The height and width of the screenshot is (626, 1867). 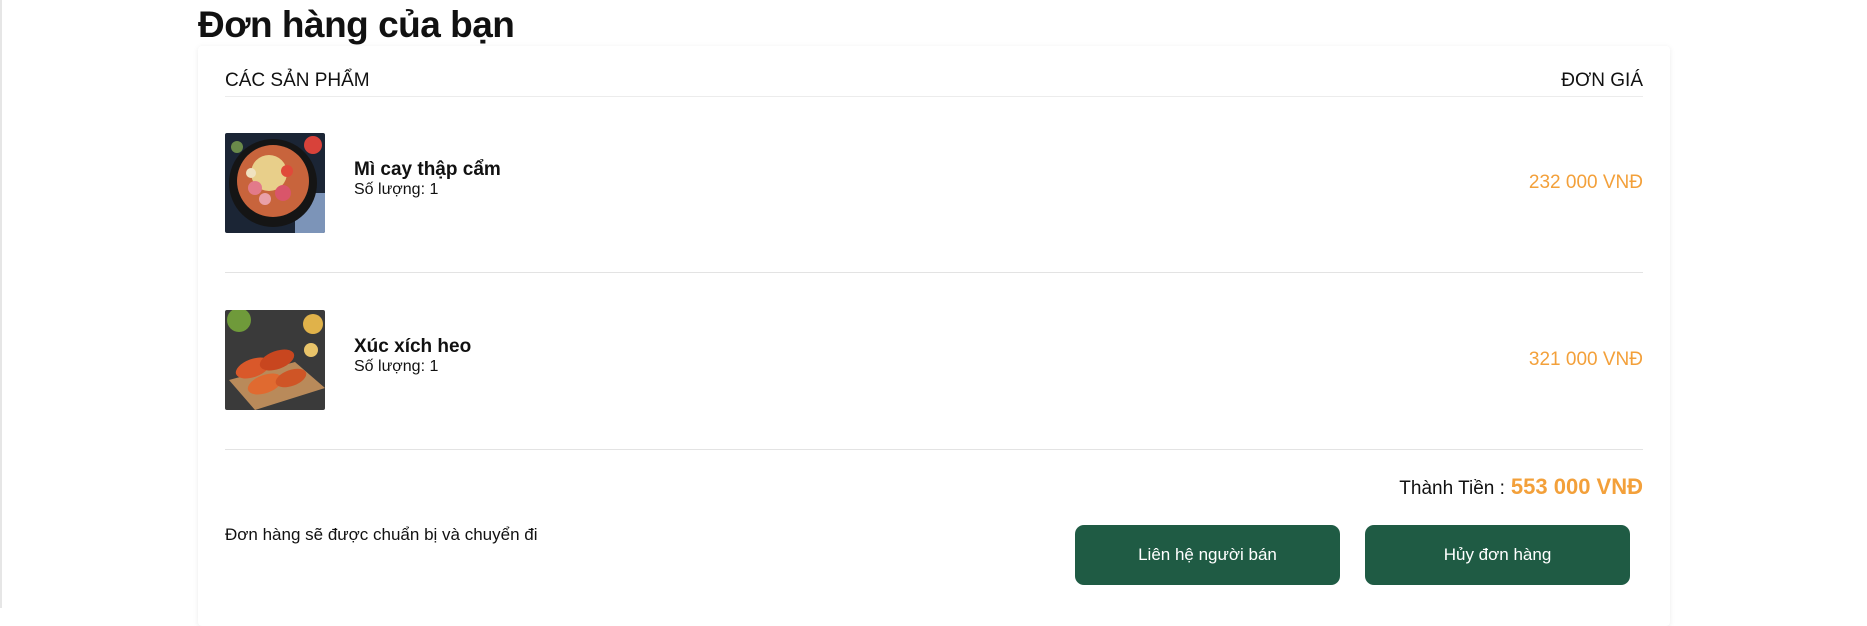 I want to click on order-total: Thành Tiền : 553 000 VNĐ, so click(x=1521, y=487).